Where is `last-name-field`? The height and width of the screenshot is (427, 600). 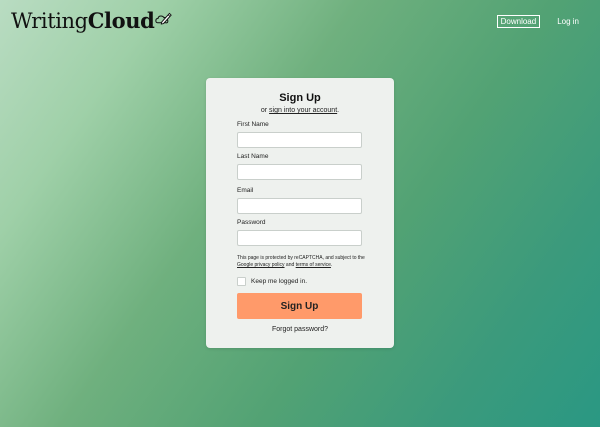
last-name-field is located at coordinates (299, 172).